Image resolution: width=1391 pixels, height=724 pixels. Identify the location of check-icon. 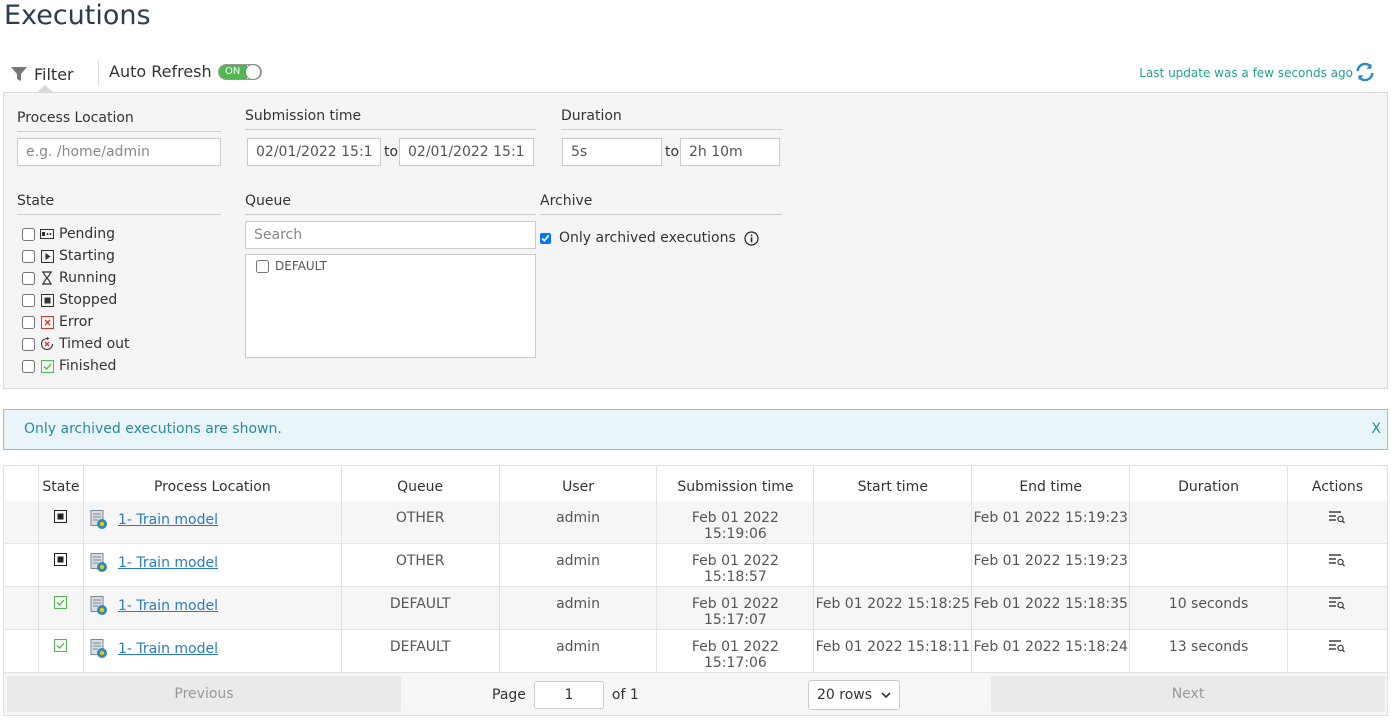
(61, 602).